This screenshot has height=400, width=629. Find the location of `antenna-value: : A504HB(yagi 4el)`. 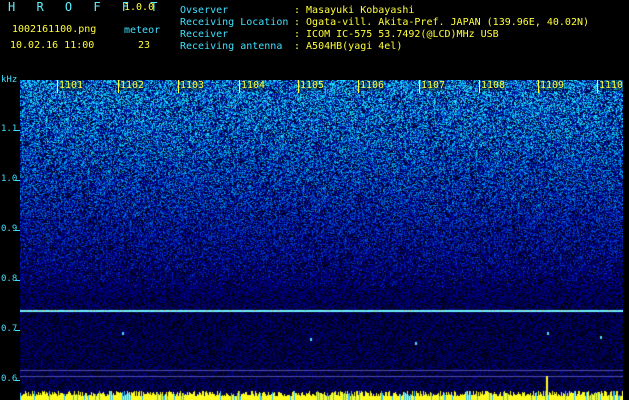

antenna-value: : A504HB(yagi 4el) is located at coordinates (348, 46).